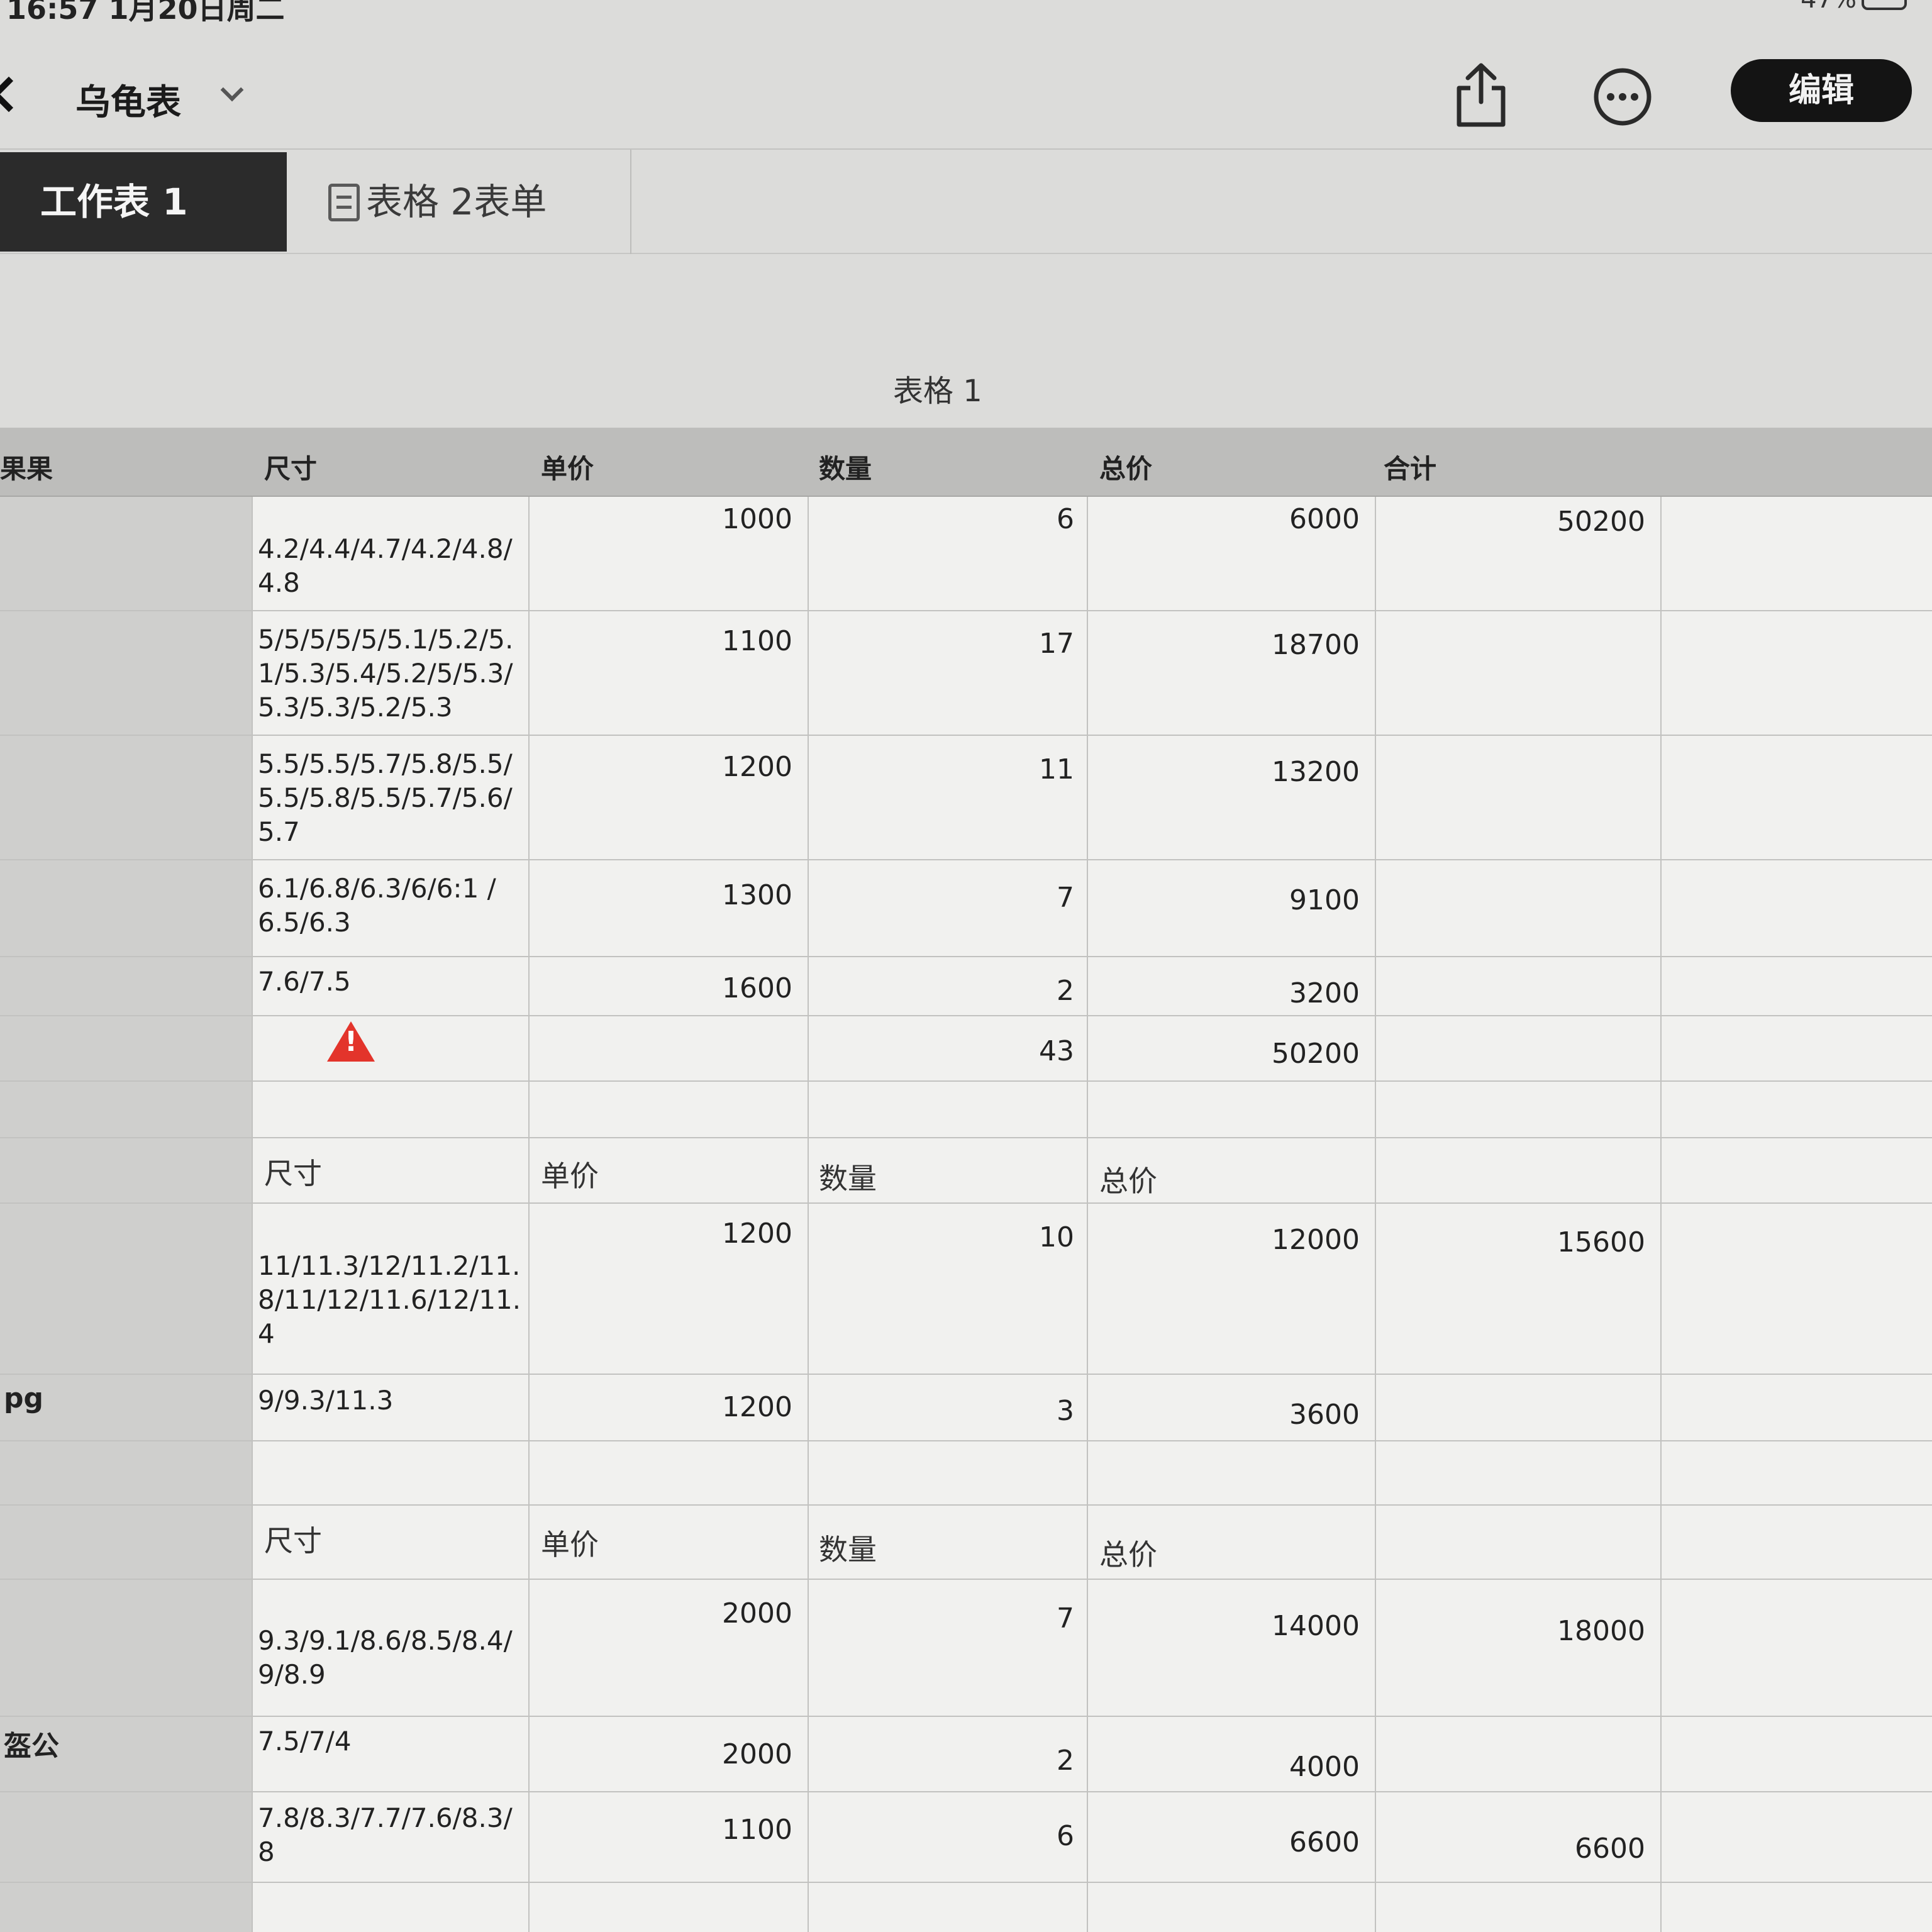 The width and height of the screenshot is (1932, 1932). Describe the element at coordinates (663, 988) in the screenshot. I see `unit-price-cell: 1600` at that location.